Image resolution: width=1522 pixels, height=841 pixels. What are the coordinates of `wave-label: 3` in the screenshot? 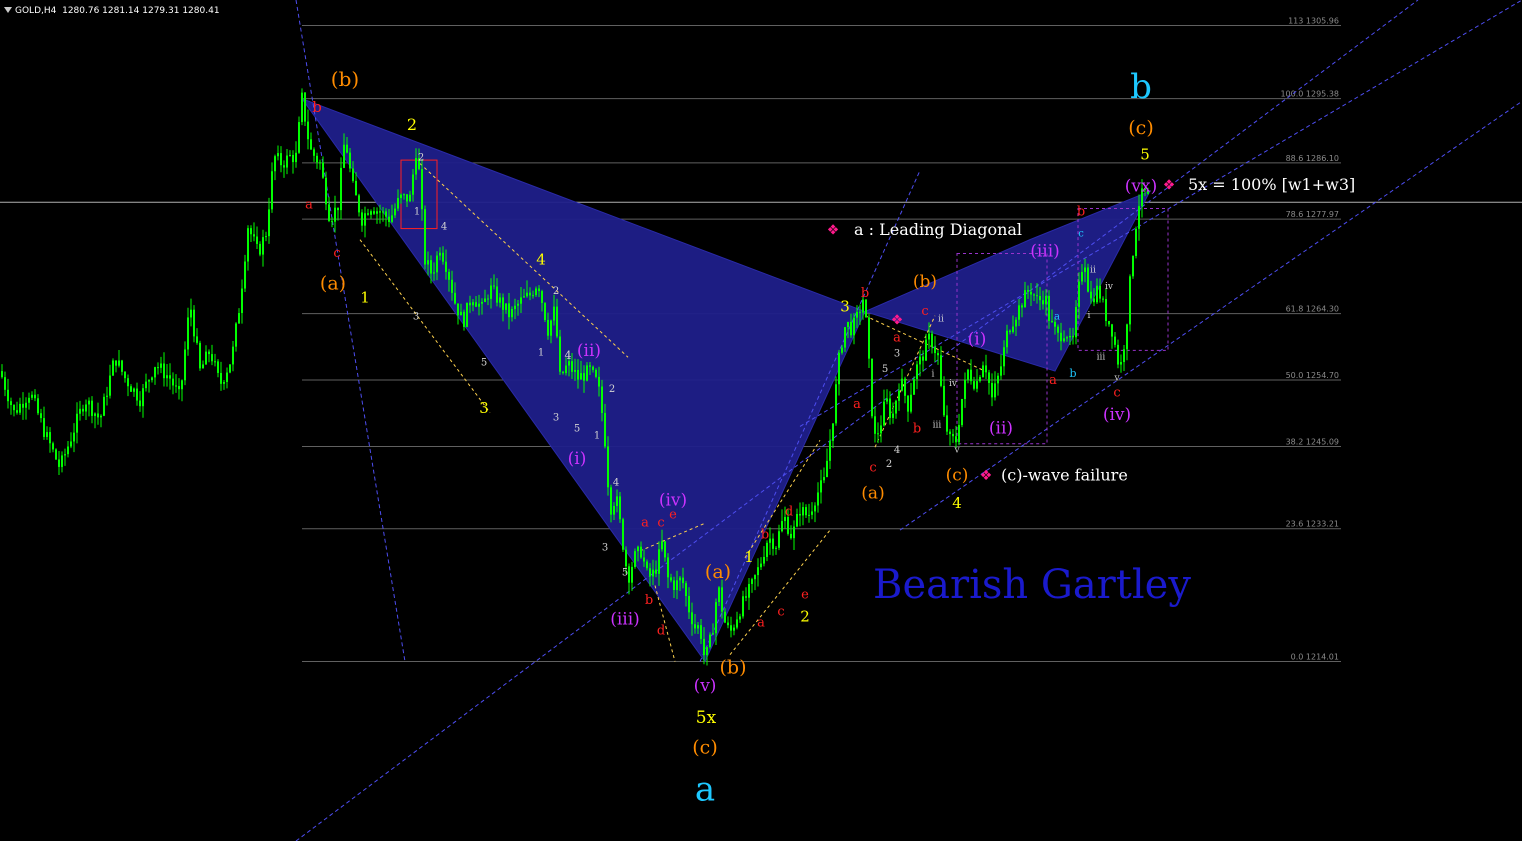 It's located at (845, 306).